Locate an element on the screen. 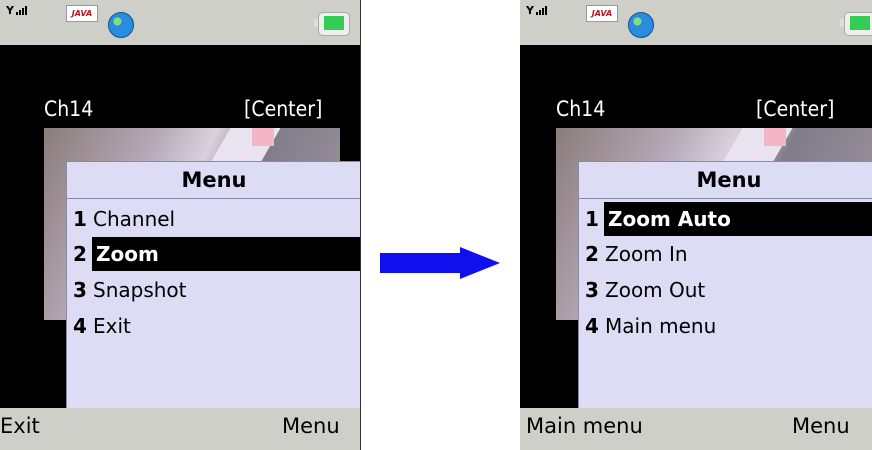 The width and height of the screenshot is (872, 450). left-softkey: Main menu is located at coordinates (584, 426).